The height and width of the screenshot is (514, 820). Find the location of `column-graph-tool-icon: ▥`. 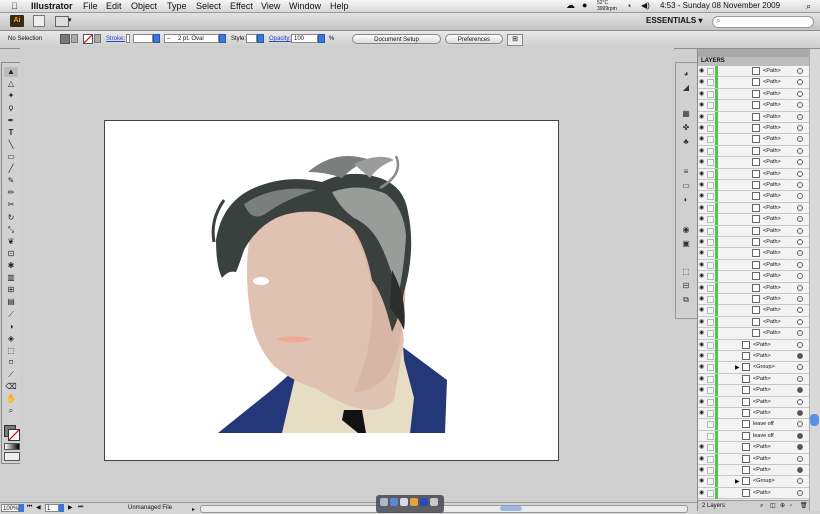

column-graph-tool-icon: ▥ is located at coordinates (11, 278).